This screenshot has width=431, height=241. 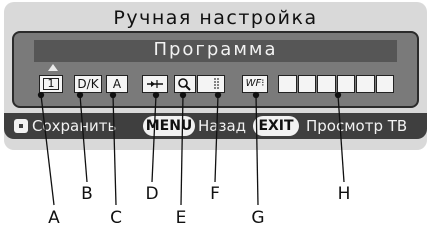 What do you see at coordinates (344, 194) in the screenshot?
I see `callout-label: H` at bounding box center [344, 194].